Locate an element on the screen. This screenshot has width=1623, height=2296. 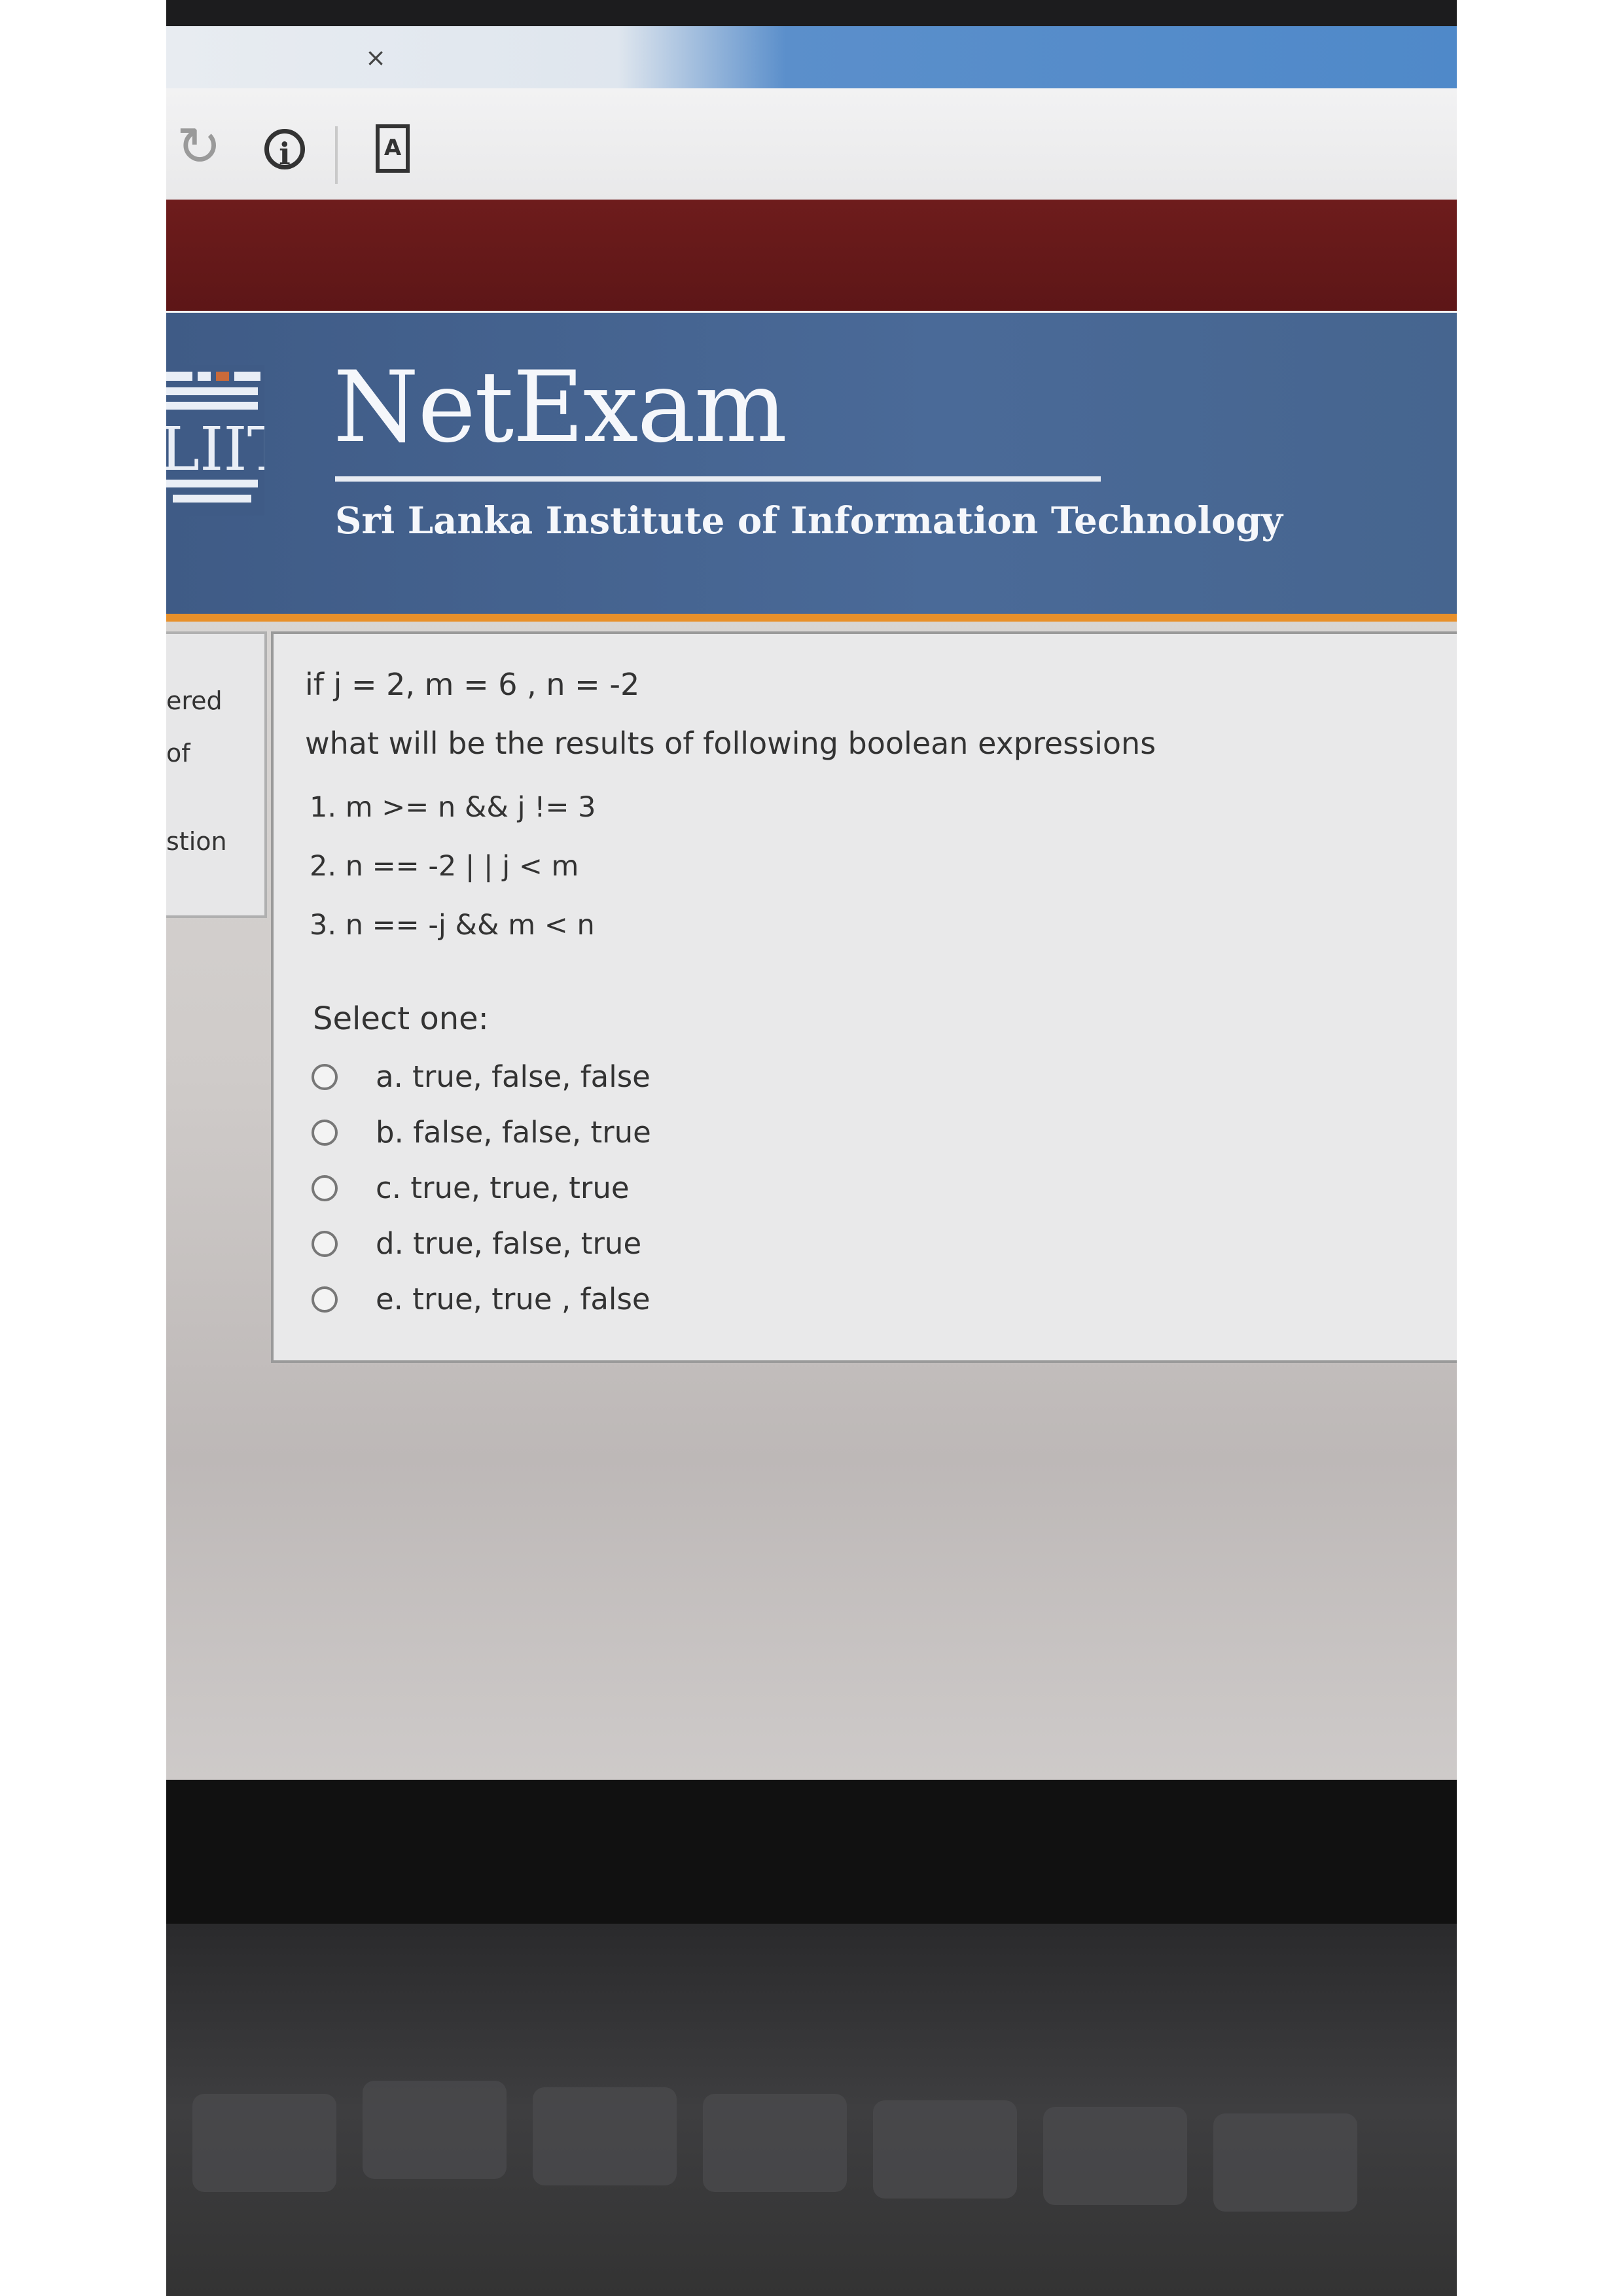
toolbar-divider is located at coordinates (336, 155).